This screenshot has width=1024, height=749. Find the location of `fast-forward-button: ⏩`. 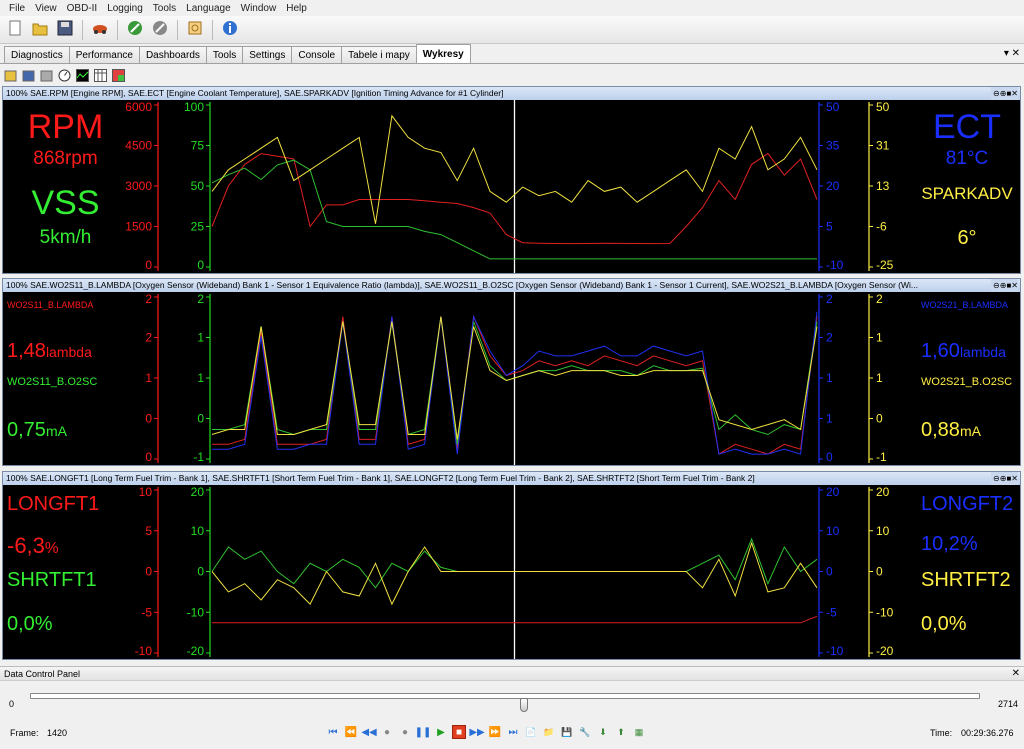

fast-forward-button: ⏩ is located at coordinates (495, 732).